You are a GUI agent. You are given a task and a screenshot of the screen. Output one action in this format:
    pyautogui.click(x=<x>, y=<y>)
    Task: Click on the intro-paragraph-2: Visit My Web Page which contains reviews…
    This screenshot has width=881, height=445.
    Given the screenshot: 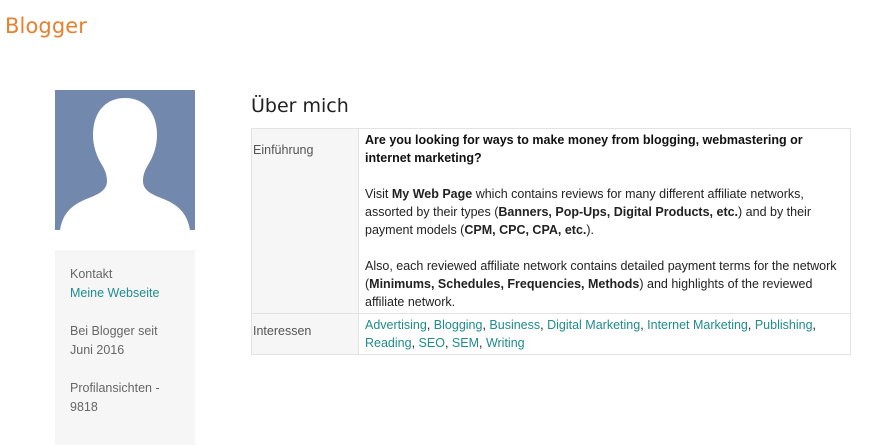 What is the action you would take?
    pyautogui.click(x=588, y=212)
    